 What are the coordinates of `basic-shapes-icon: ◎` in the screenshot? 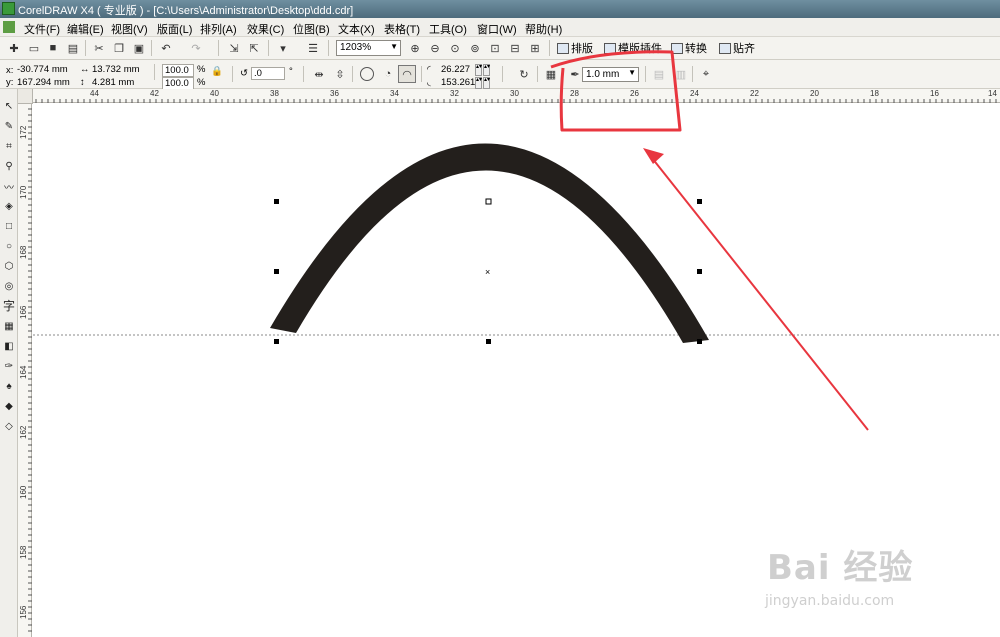 It's located at (9, 286).